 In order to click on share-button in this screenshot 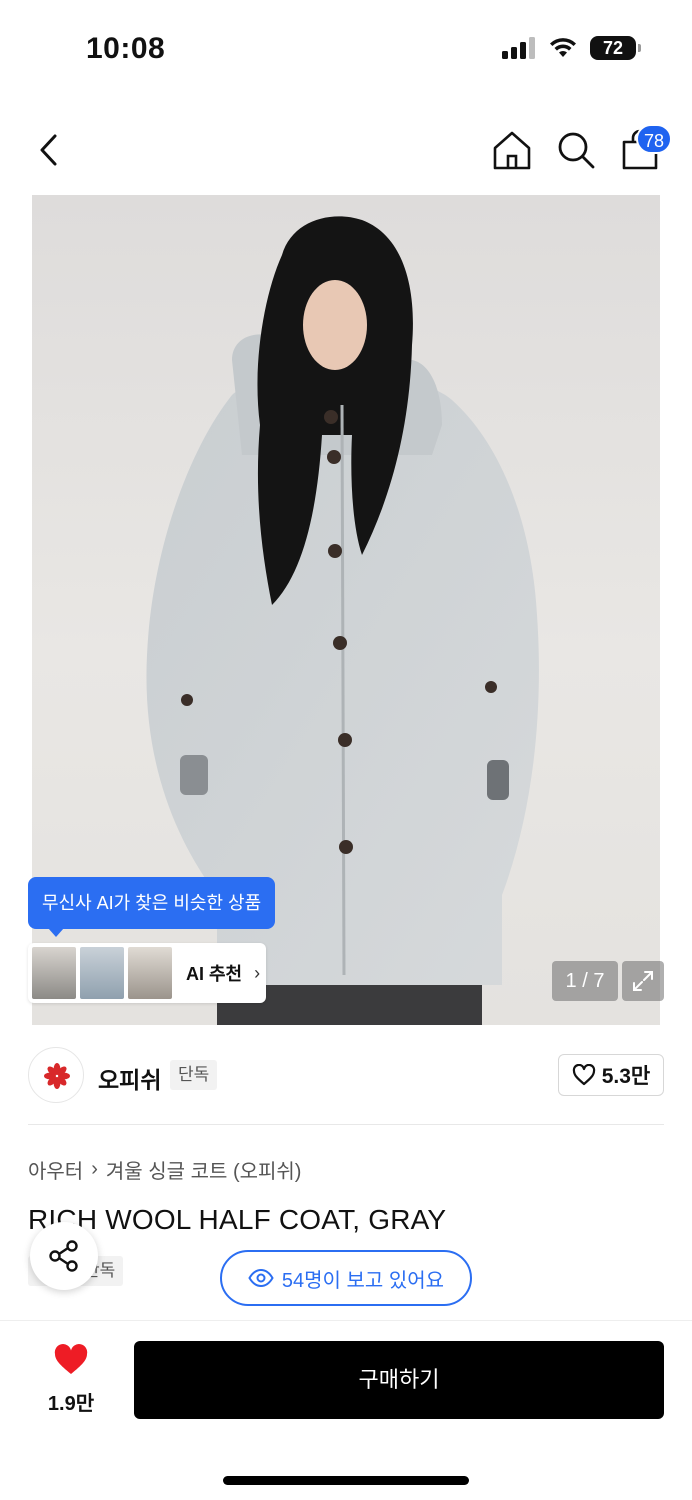, I will do `click(64, 1256)`.